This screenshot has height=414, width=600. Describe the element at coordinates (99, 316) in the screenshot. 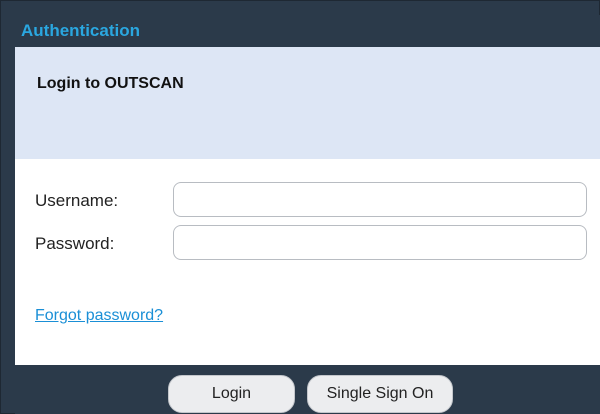

I see `forgot-password-link: Forgot password?` at that location.